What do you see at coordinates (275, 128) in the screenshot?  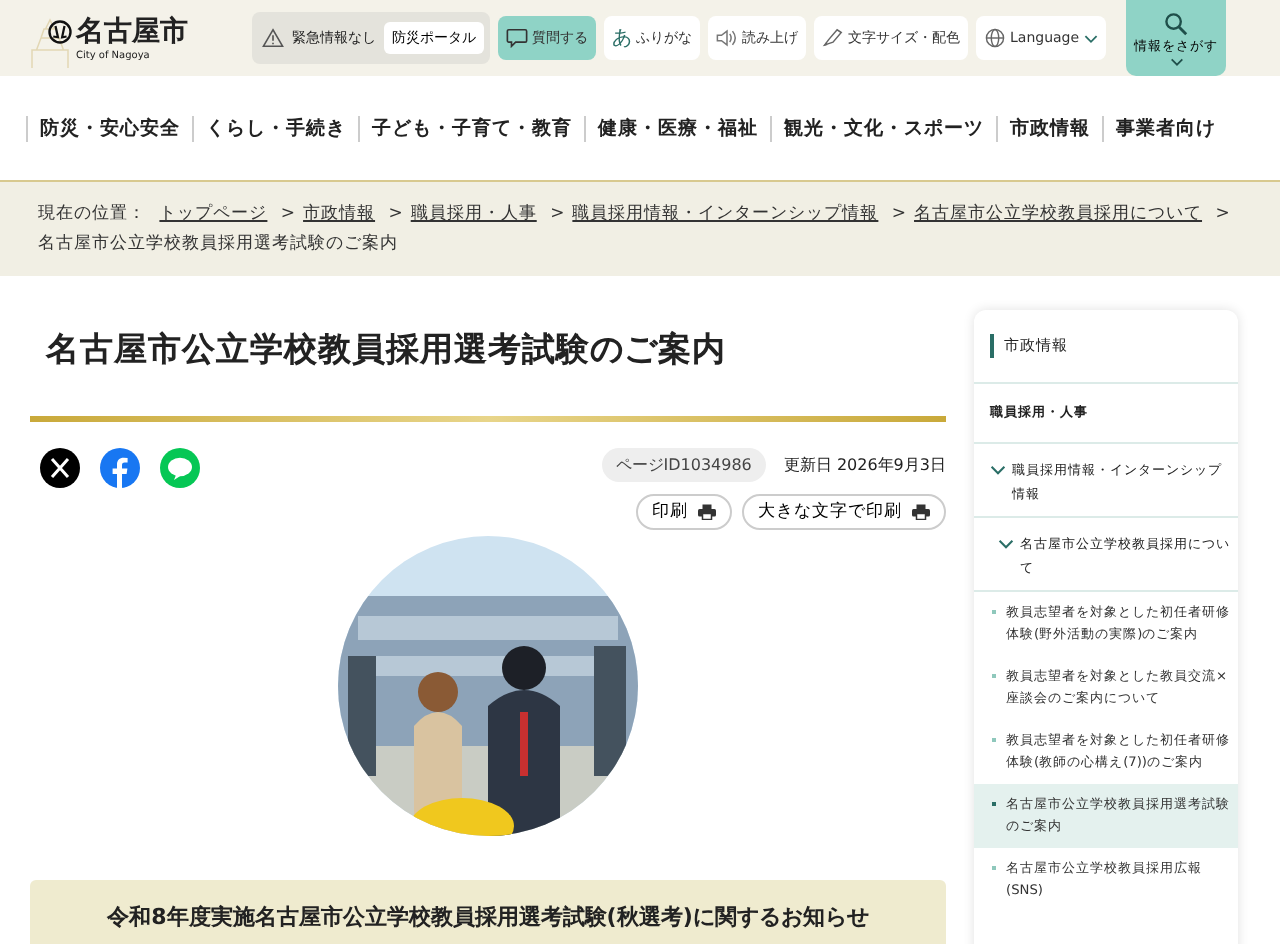 I see `nav-link: くらし・手続き` at bounding box center [275, 128].